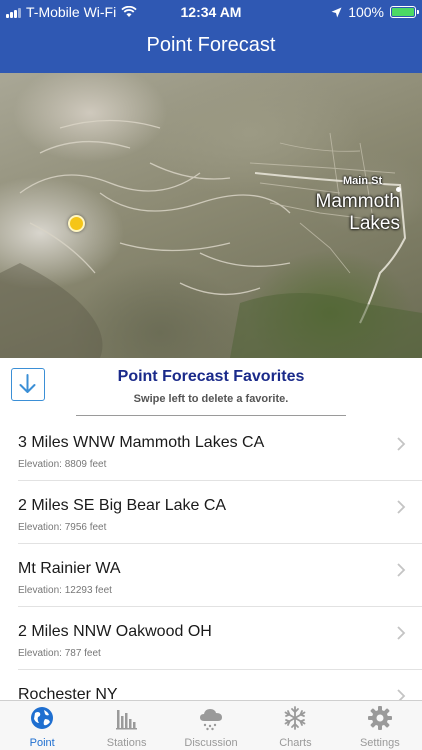  I want to click on tab-stations: Stations, so click(126, 725).